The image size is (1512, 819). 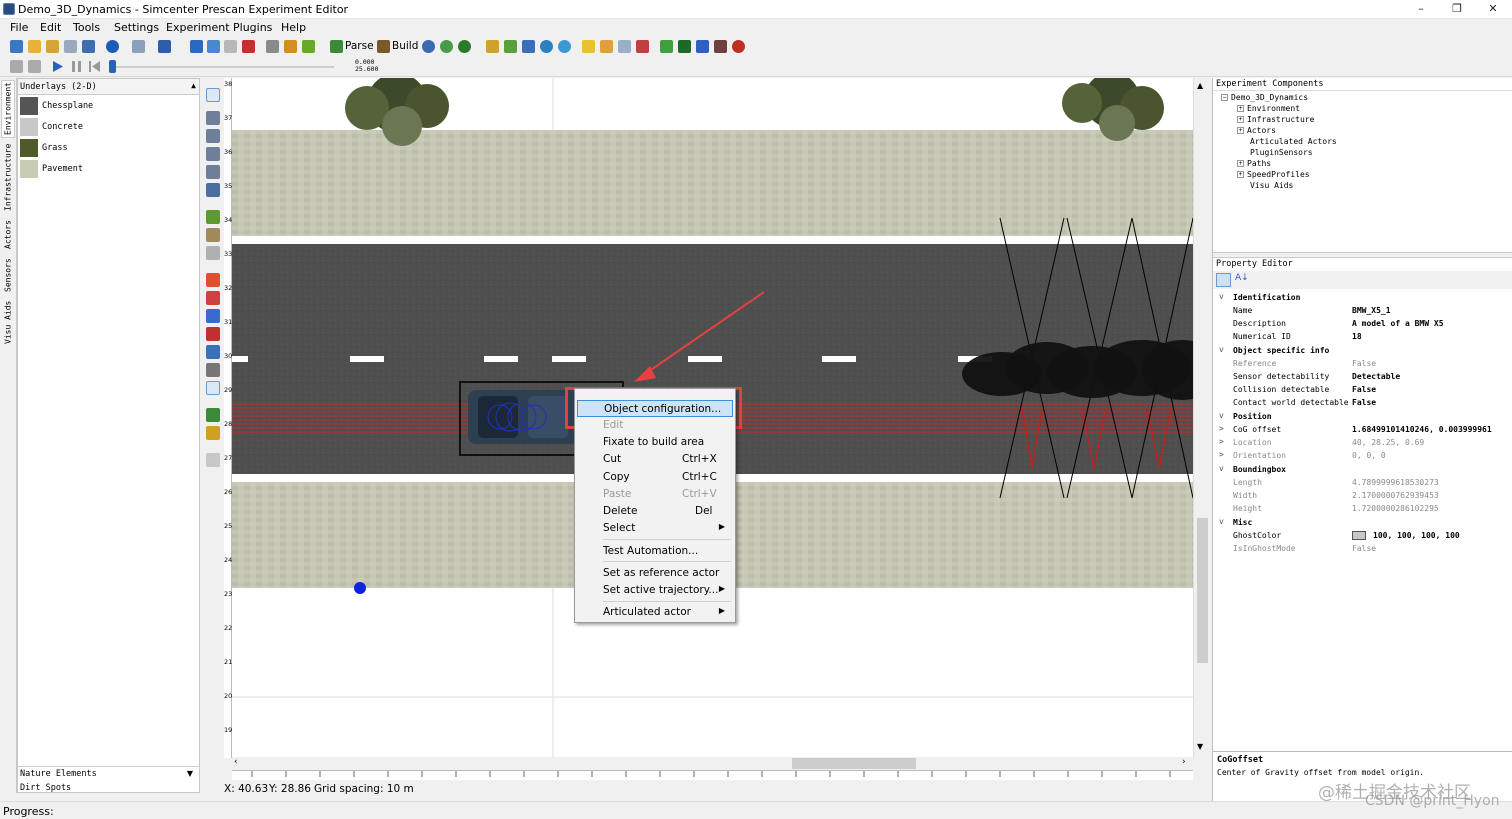 I want to click on dirt-spots-item: Dirt Spots, so click(x=45, y=788).